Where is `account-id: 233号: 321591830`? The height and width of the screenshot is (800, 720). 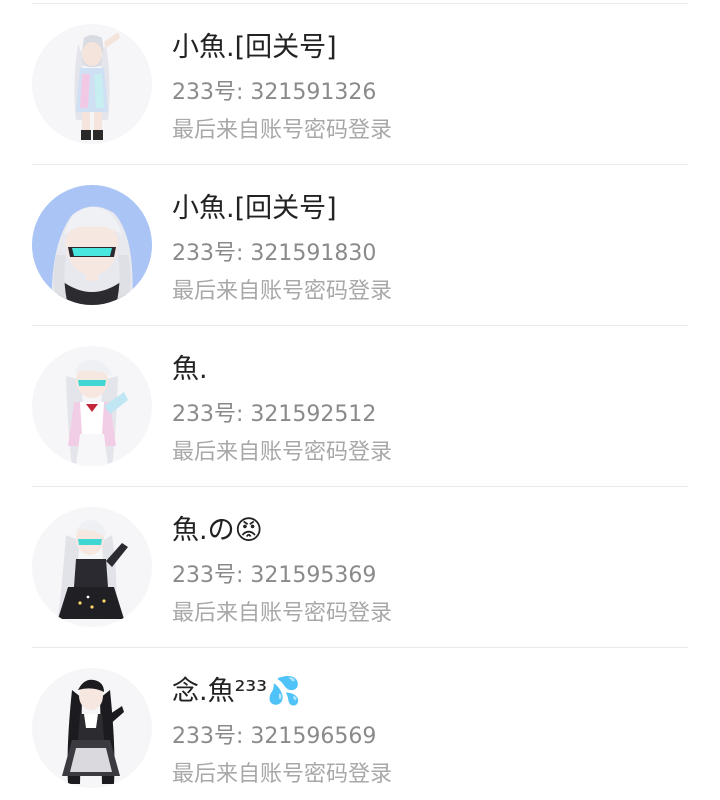
account-id: 233号: 321591830 is located at coordinates (274, 253).